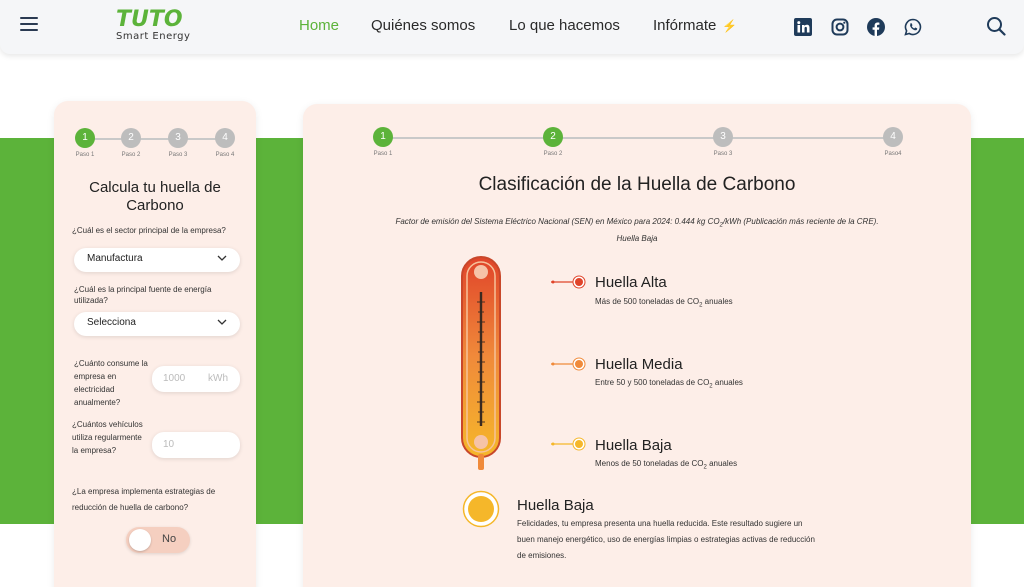 This screenshot has width=1024, height=587. Describe the element at coordinates (149, 19) in the screenshot. I see `logo-text: TUTO` at that location.